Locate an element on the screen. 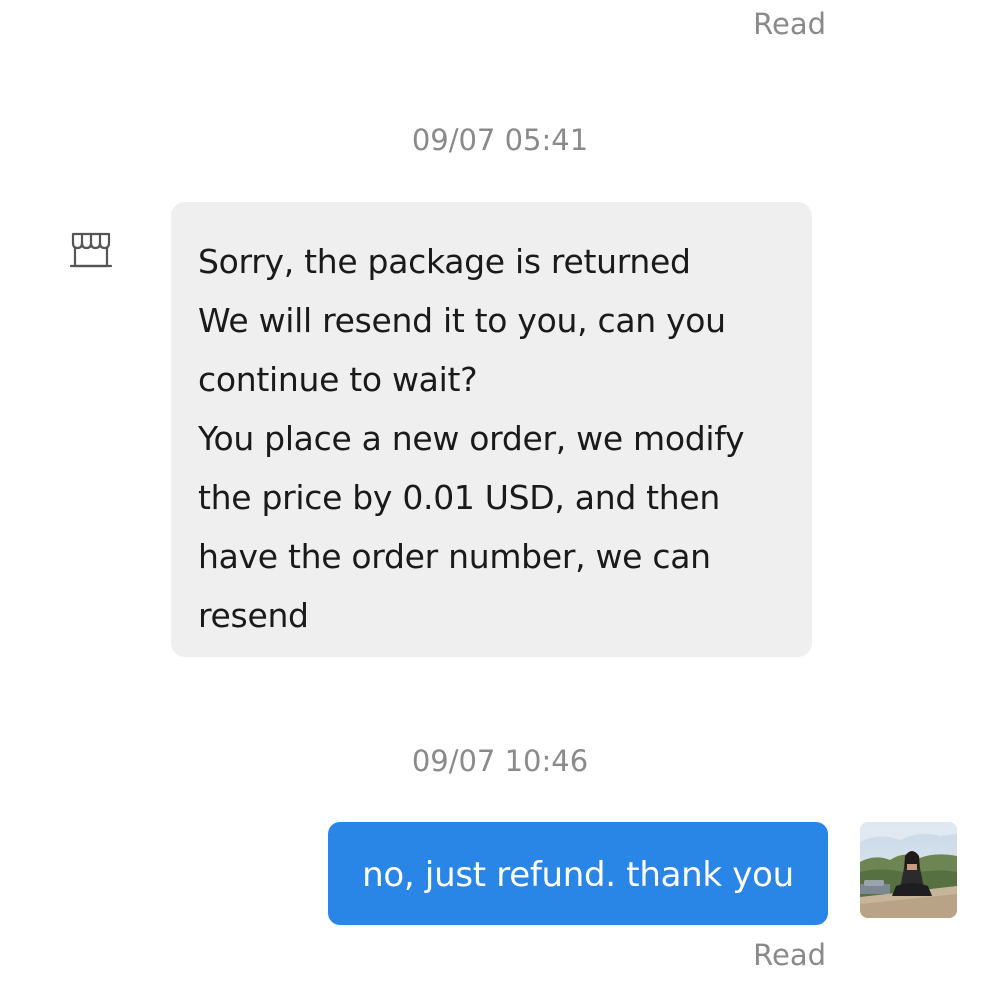  read-status-top: Read is located at coordinates (789, 24).